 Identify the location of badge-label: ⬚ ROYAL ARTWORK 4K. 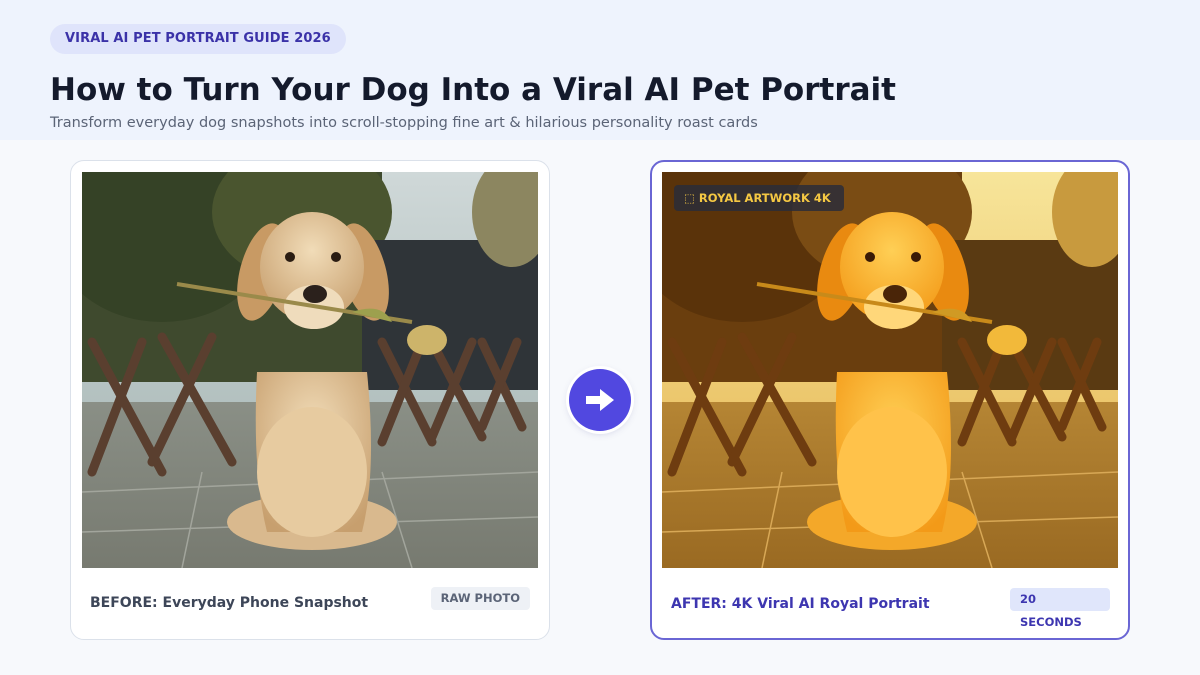
(757, 198).